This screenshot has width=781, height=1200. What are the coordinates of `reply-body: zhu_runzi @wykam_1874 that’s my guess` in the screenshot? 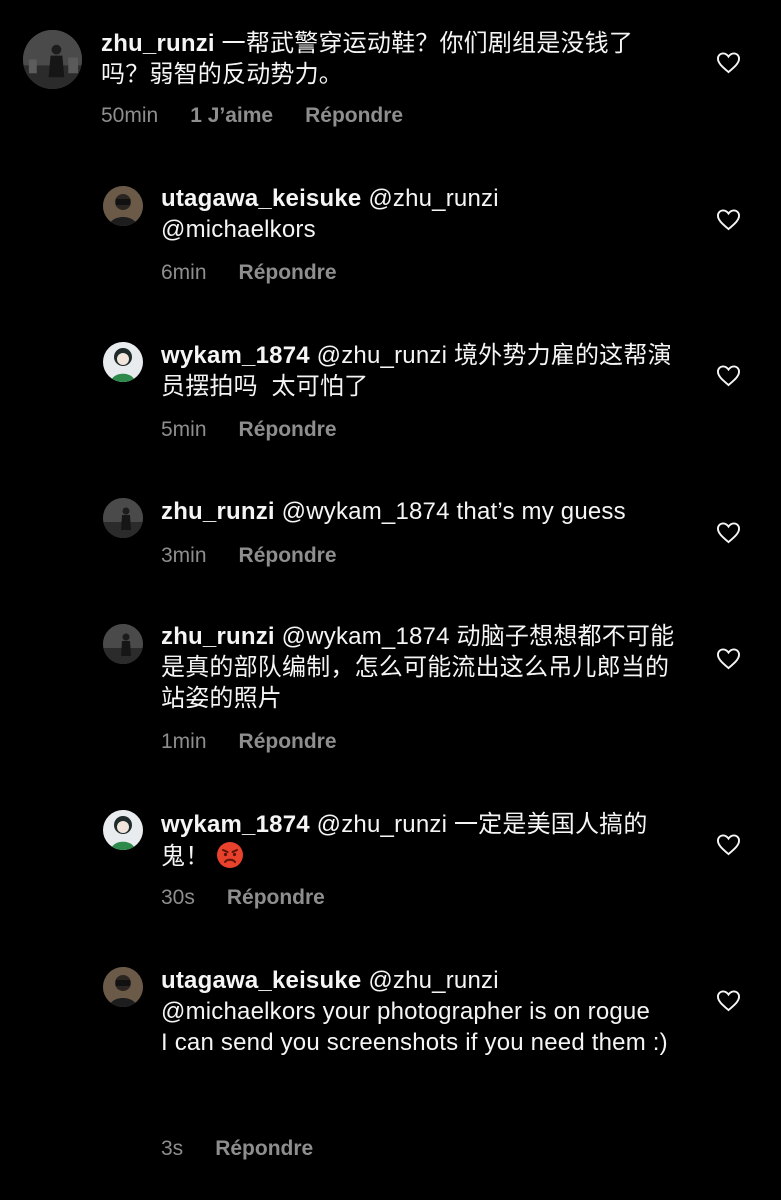 It's located at (423, 511).